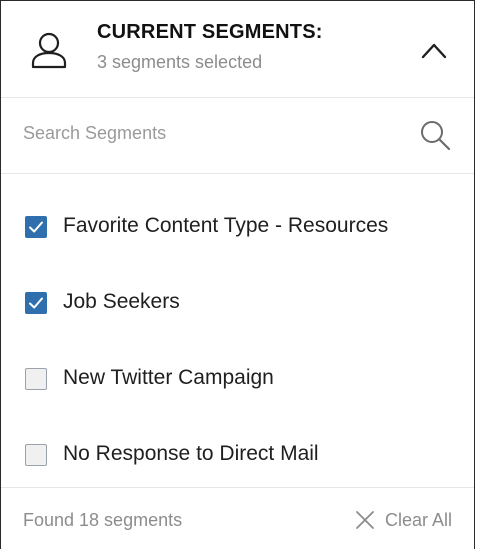 The image size is (477, 551). I want to click on search-input, so click(213, 133).